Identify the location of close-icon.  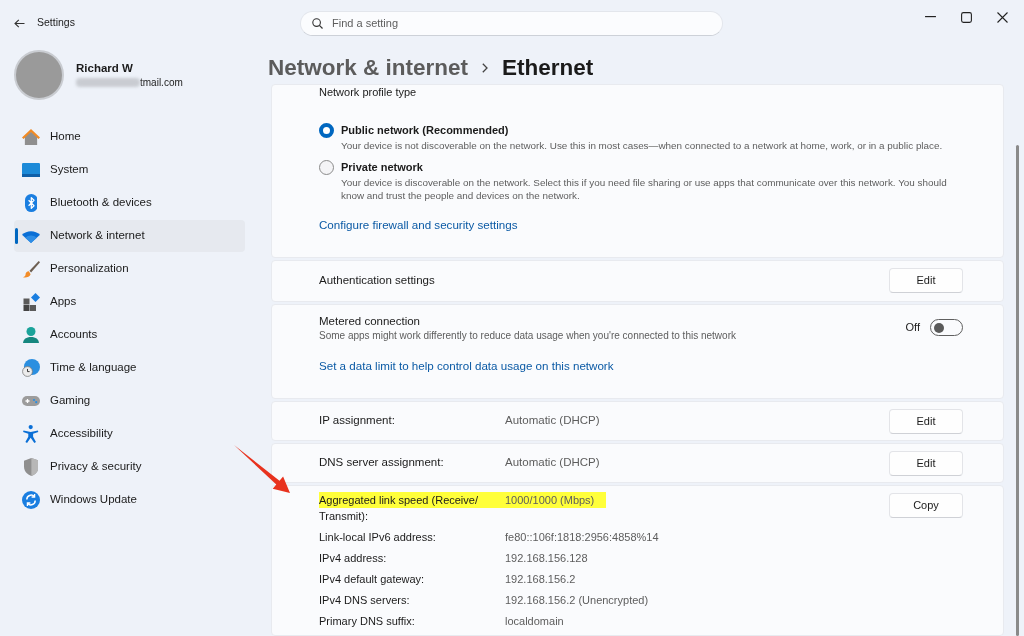
(1002, 17).